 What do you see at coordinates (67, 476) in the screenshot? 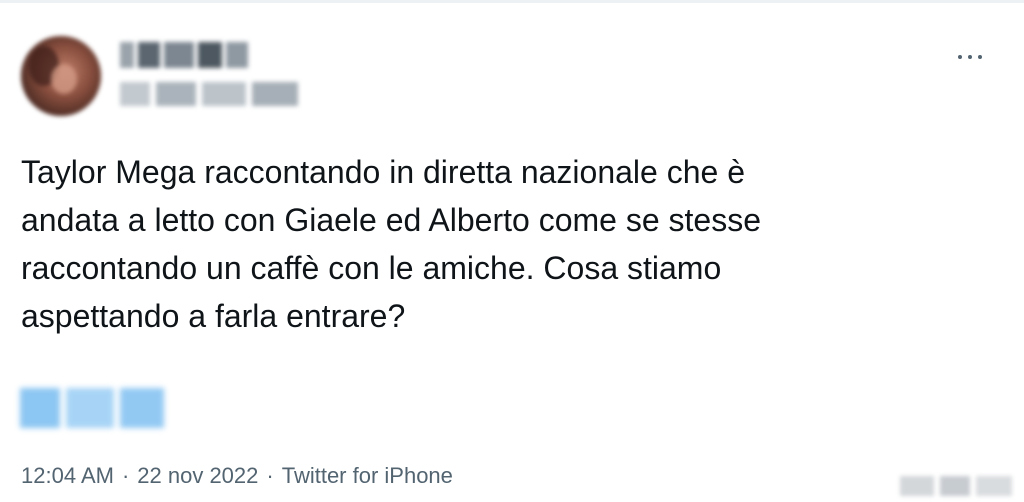
I see `tweet-time: 12:04 AM` at bounding box center [67, 476].